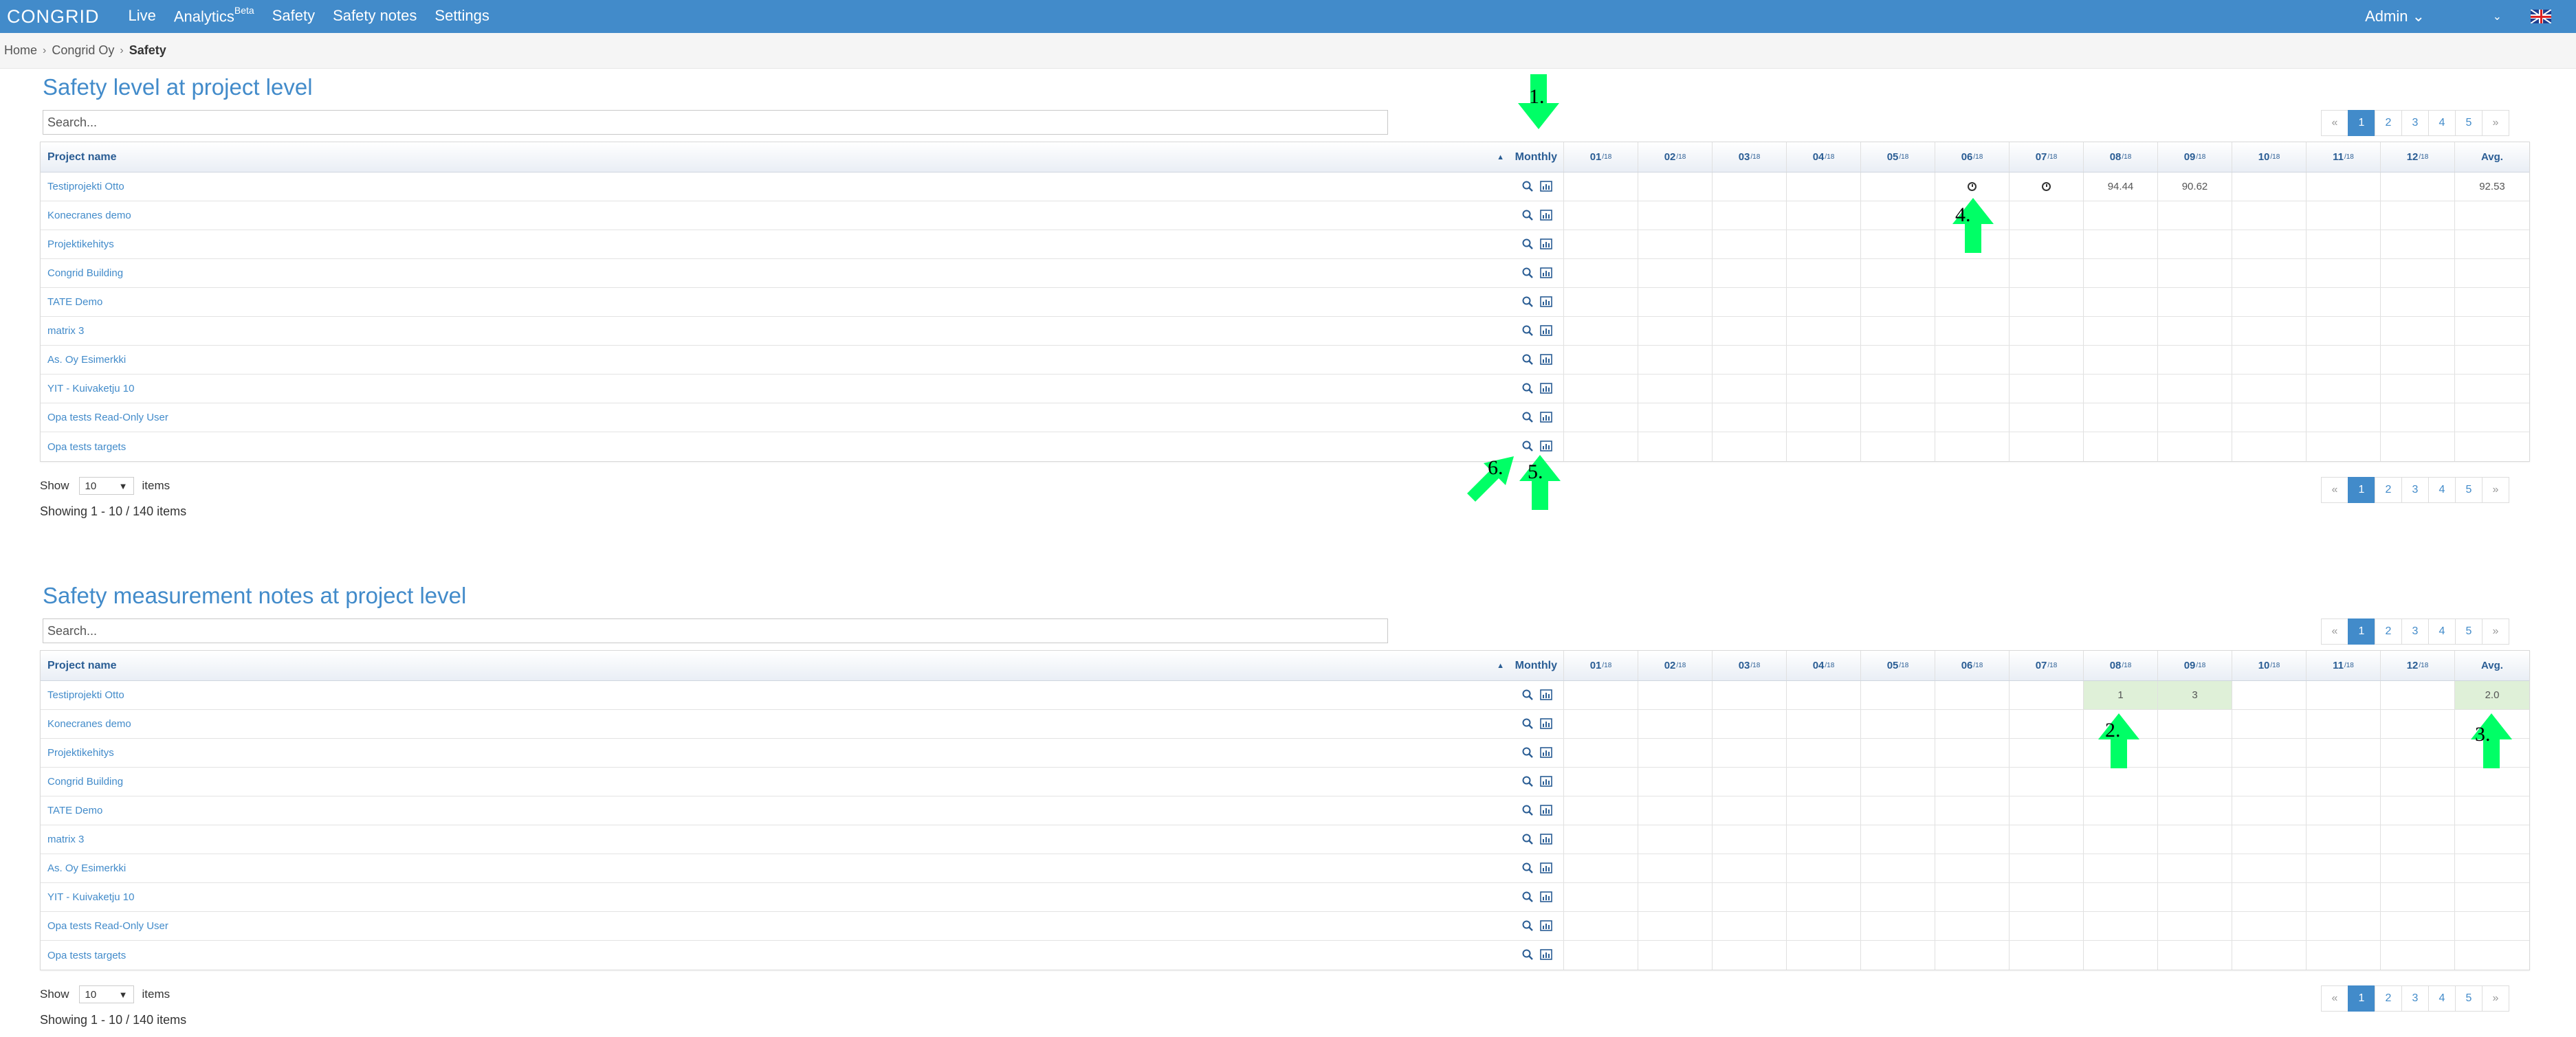 The image size is (2576, 1037). Describe the element at coordinates (85, 273) in the screenshot. I see `project-link: Congrid Building` at that location.